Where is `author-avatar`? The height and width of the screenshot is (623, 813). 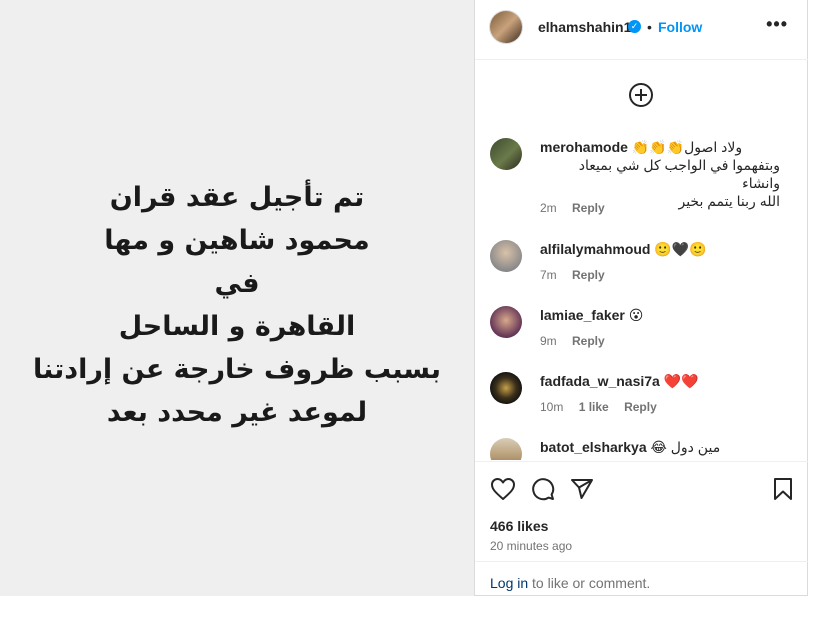 author-avatar is located at coordinates (506, 27).